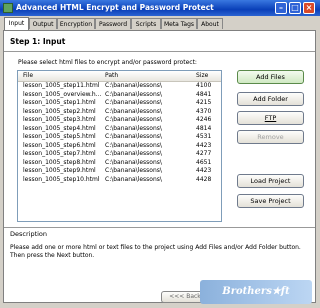  I want to click on save-project-button: Save Project, so click(270, 201).